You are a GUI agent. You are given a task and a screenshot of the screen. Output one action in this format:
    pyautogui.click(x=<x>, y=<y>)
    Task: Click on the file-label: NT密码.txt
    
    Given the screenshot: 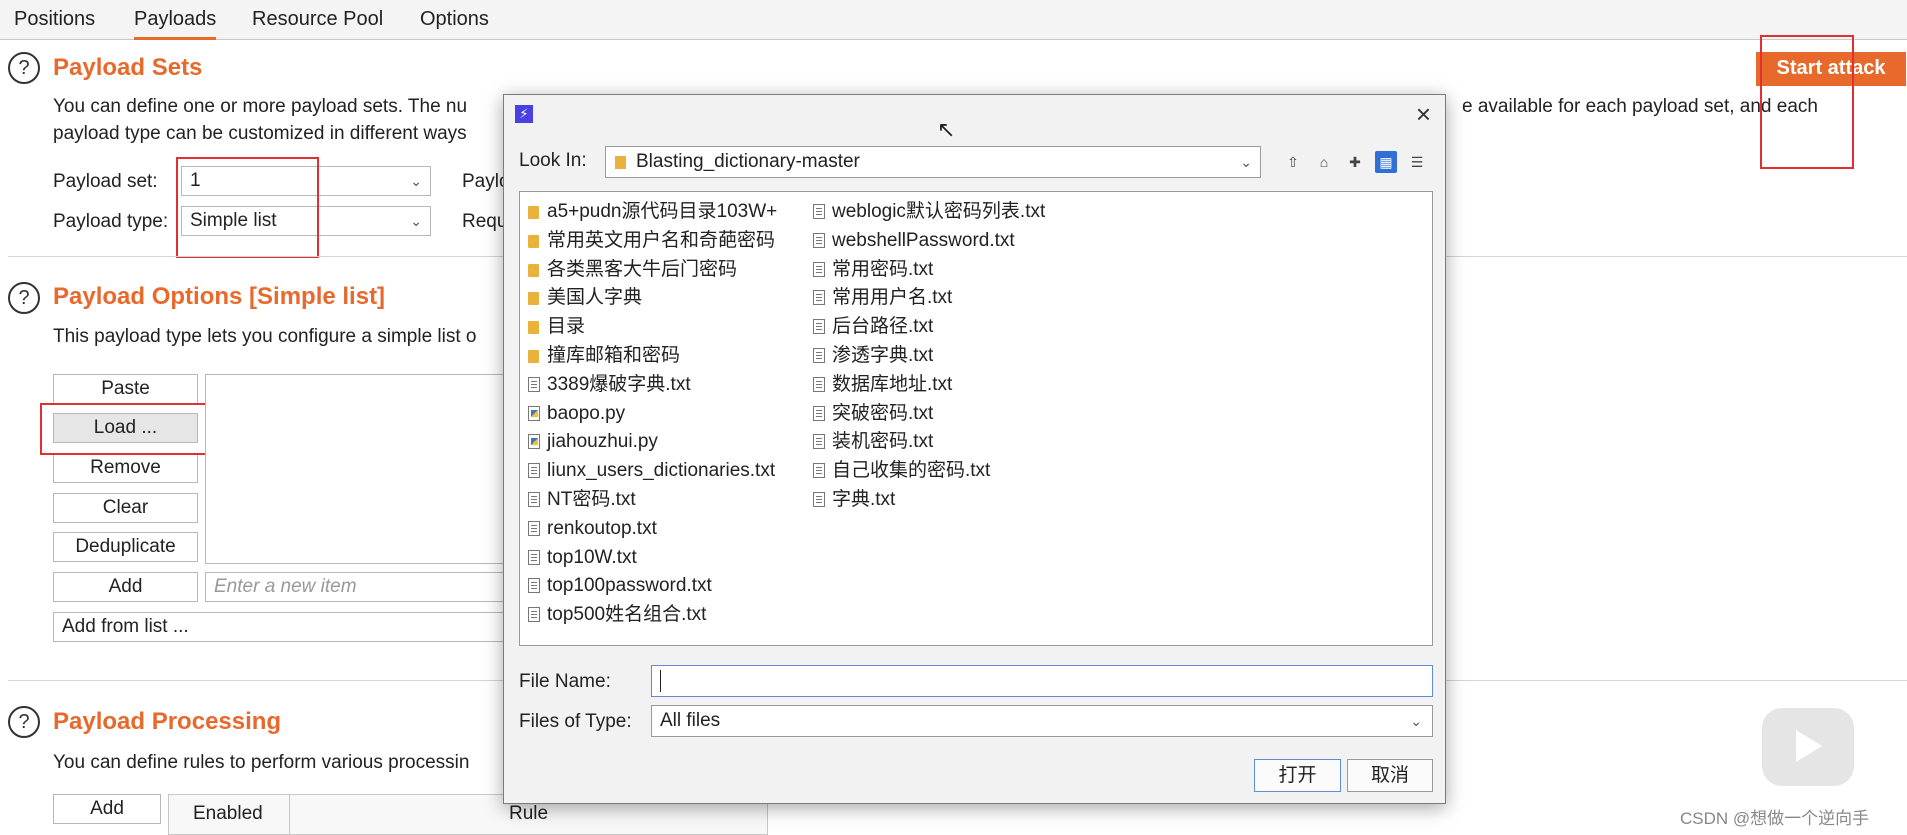 What is the action you would take?
    pyautogui.click(x=591, y=499)
    